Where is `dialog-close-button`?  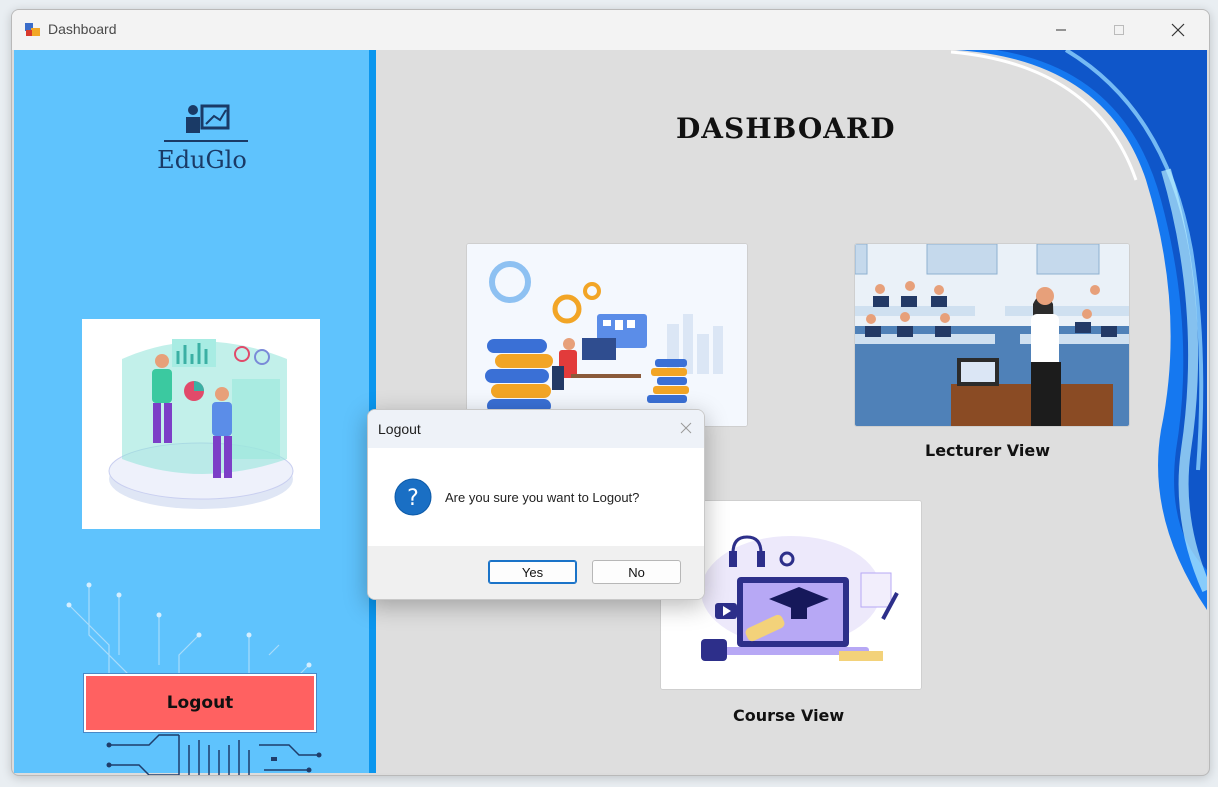
dialog-close-button is located at coordinates (686, 428).